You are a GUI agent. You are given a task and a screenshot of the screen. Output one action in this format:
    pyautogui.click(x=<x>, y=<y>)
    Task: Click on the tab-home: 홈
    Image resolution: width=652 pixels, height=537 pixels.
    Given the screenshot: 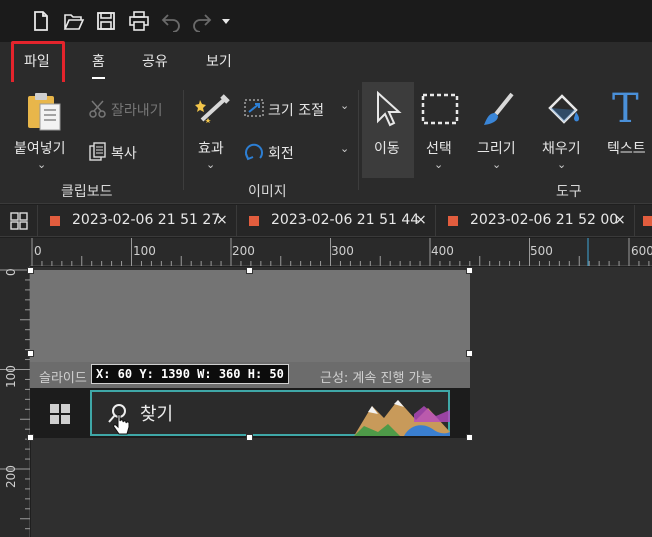 What is the action you would take?
    pyautogui.click(x=98, y=65)
    